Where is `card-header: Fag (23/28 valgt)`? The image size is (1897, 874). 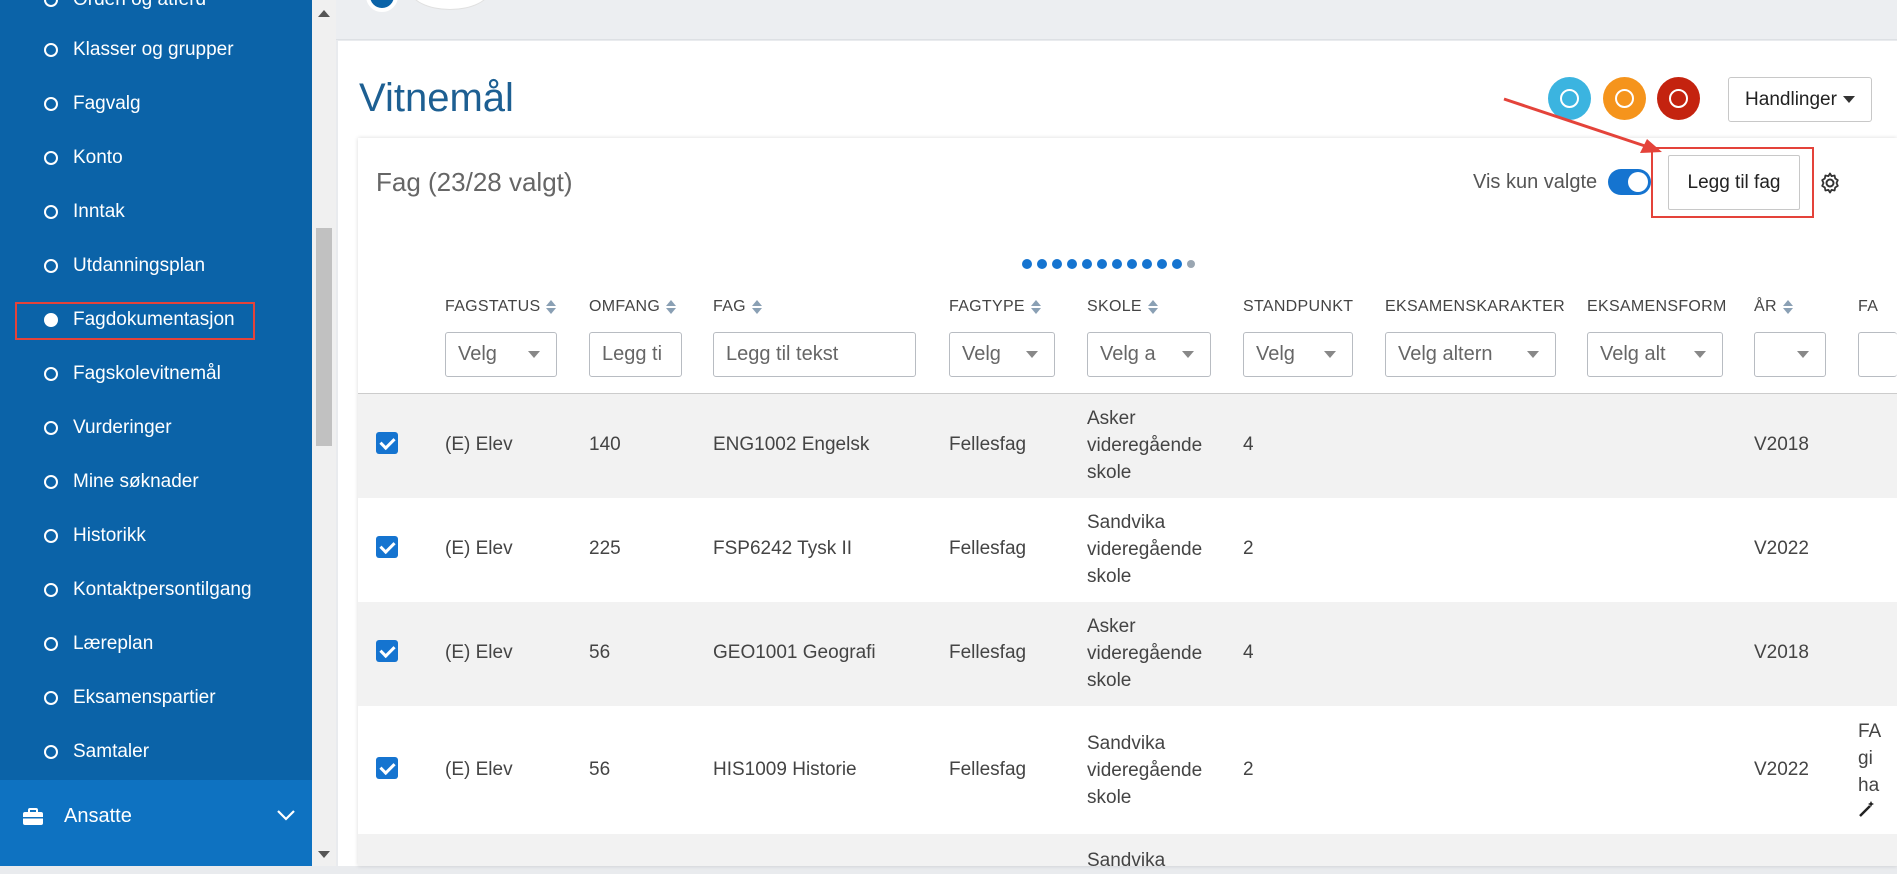
card-header: Fag (23/28 valgt) is located at coordinates (474, 182).